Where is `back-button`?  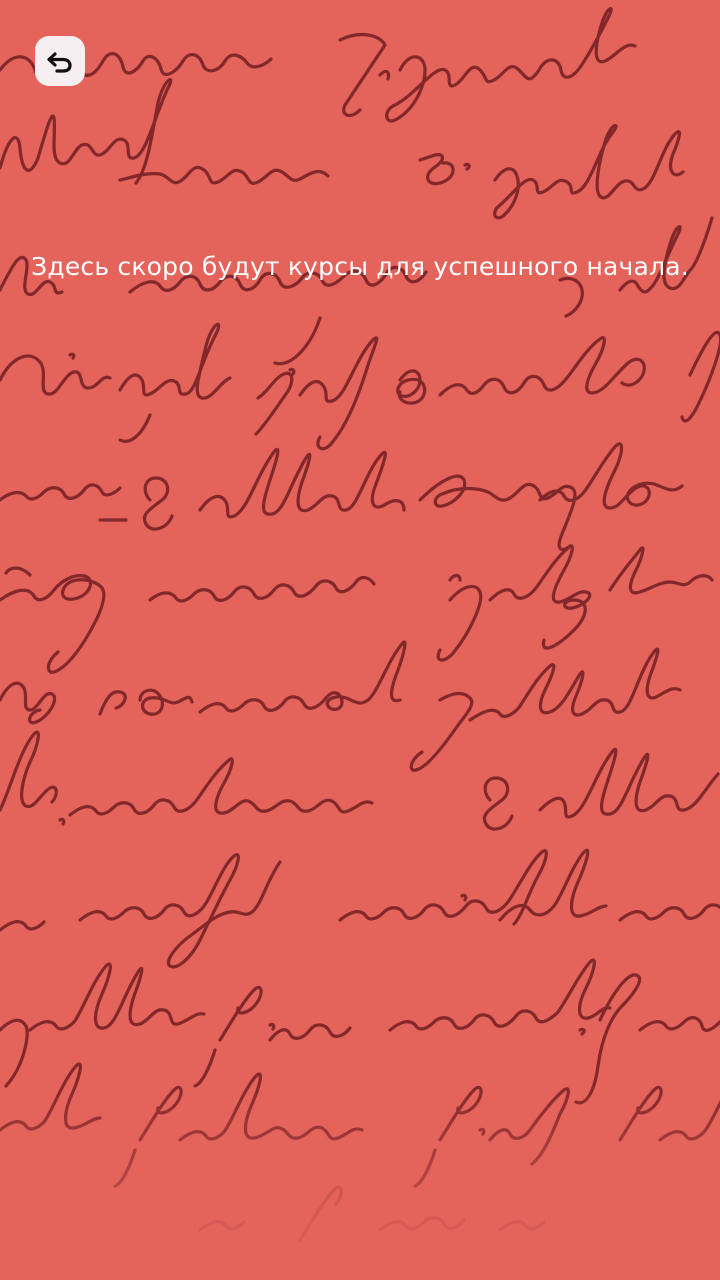 back-button is located at coordinates (60, 61).